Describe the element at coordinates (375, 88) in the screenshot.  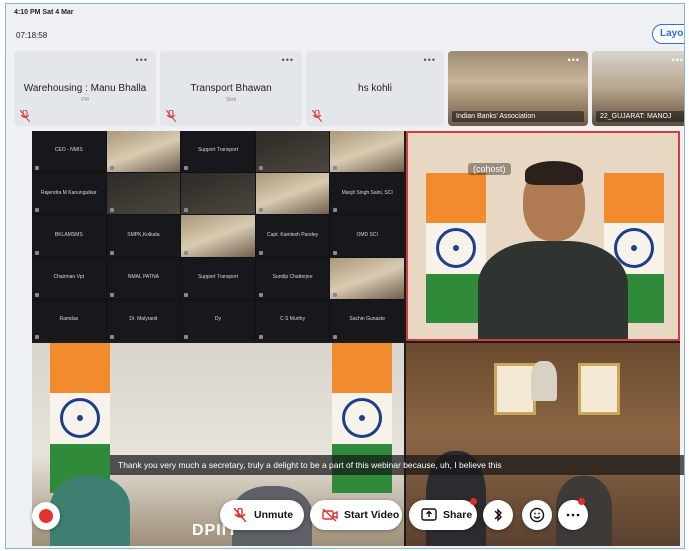
I see `participant-thumbnail: ••• hs kohli` at that location.